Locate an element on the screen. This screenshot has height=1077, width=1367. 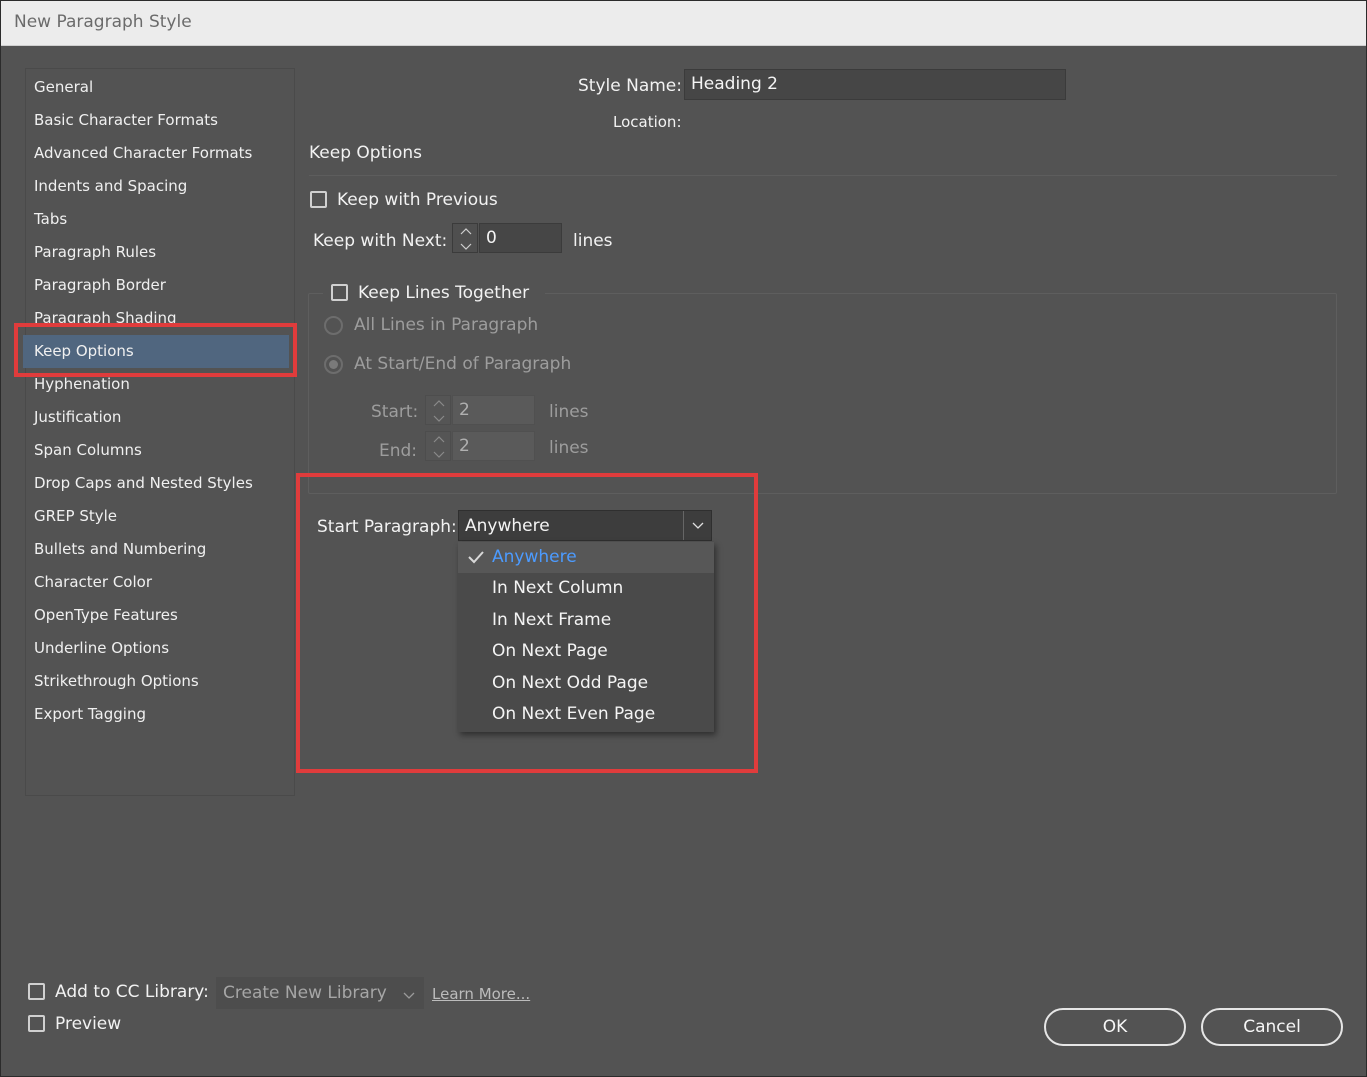
sidebar-item-opentype-features: OpenType Features is located at coordinates (165, 615).